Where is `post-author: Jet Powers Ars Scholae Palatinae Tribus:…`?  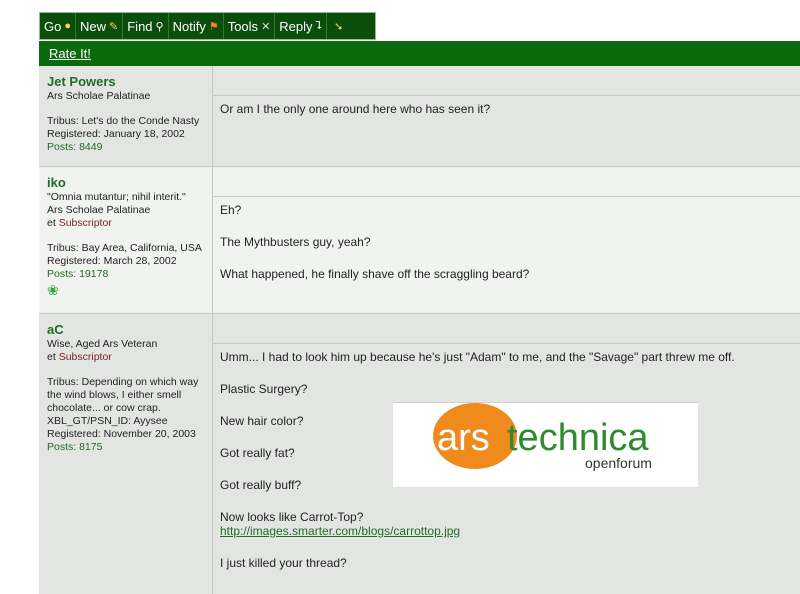
post-author: Jet Powers Ars Scholae Palatinae Tribus:… is located at coordinates (126, 116).